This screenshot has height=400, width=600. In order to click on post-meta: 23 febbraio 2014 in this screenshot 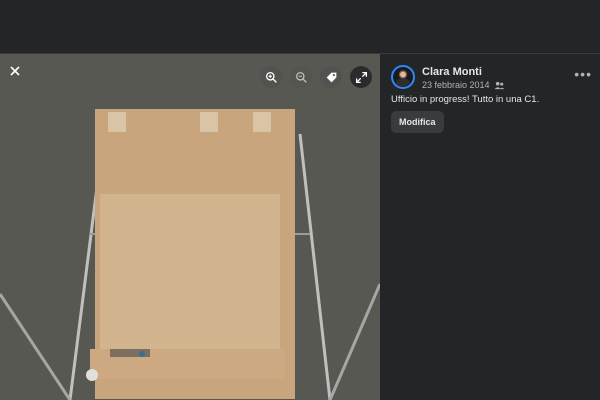, I will do `click(463, 85)`.